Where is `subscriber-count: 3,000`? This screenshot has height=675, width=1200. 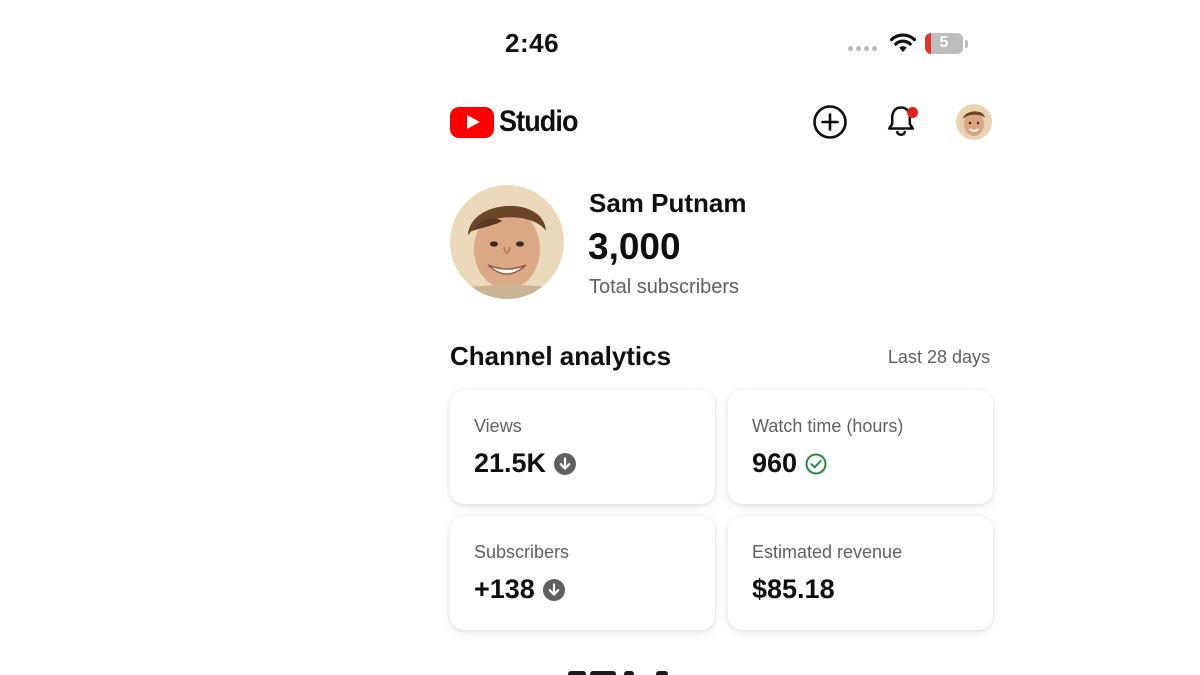
subscriber-count: 3,000 is located at coordinates (634, 246).